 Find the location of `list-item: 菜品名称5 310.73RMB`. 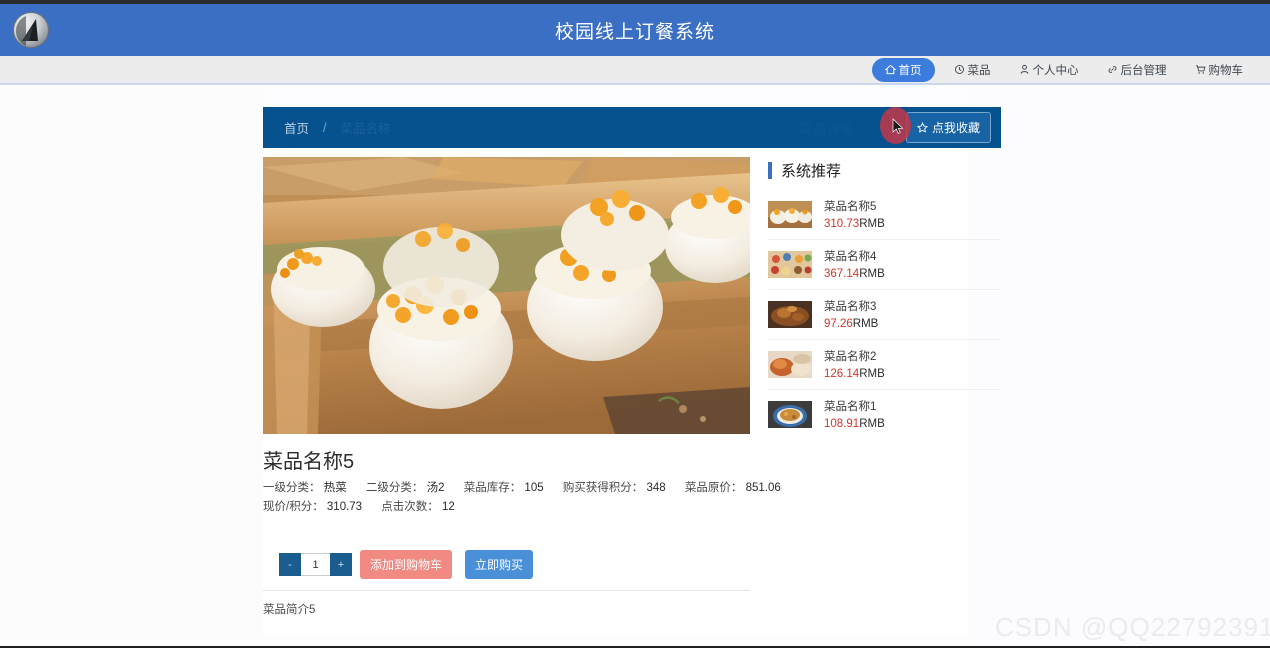

list-item: 菜品名称5 310.73RMB is located at coordinates (884, 215).